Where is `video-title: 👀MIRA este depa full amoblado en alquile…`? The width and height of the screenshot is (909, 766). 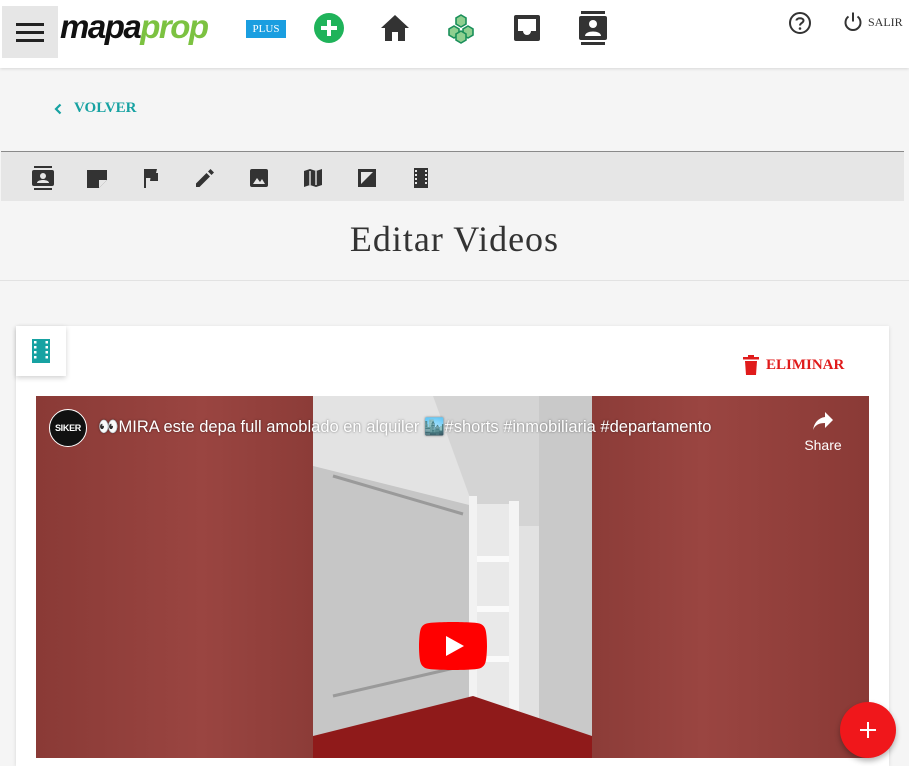 video-title: 👀MIRA este depa full amoblado en alquile… is located at coordinates (404, 427).